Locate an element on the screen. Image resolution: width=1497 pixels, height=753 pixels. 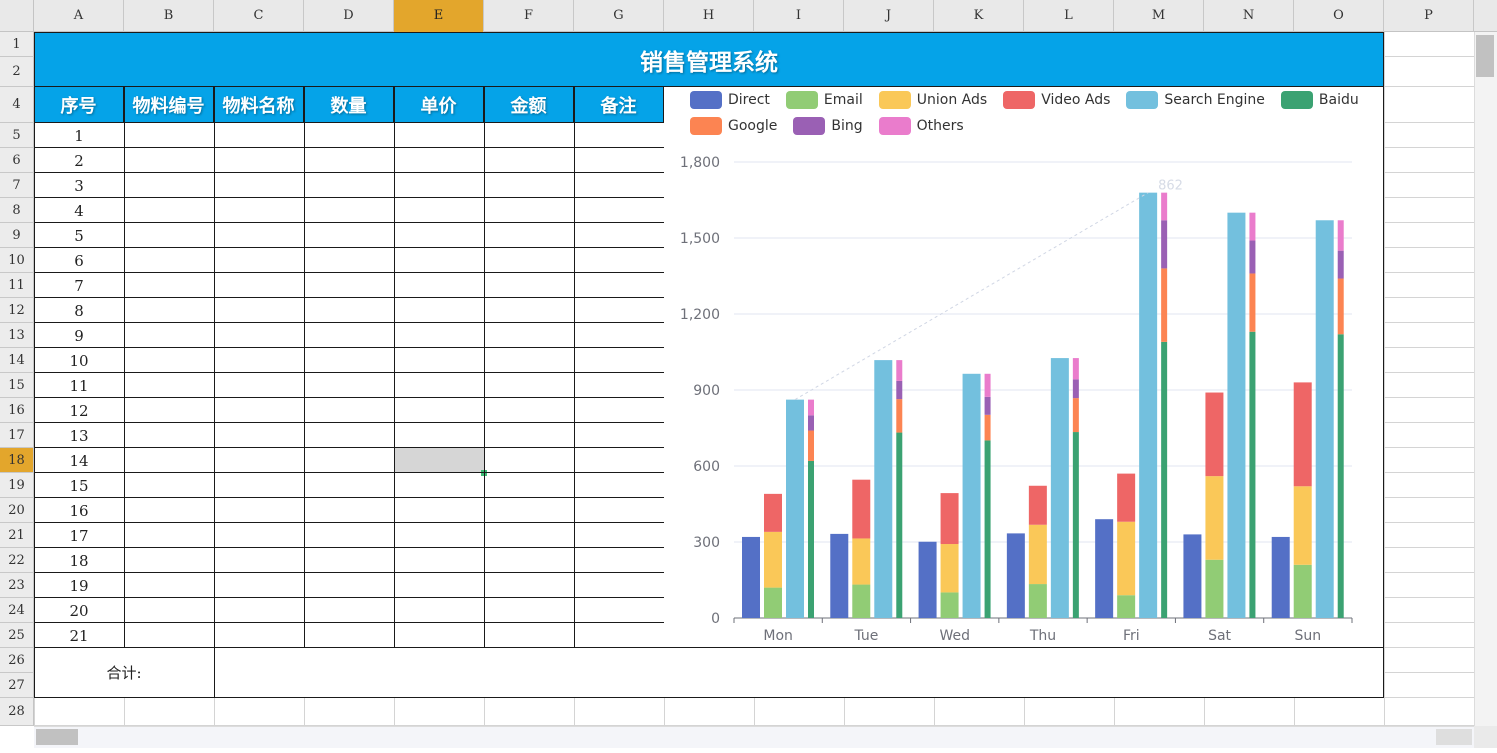
column-header-j: J is located at coordinates (889, 16).